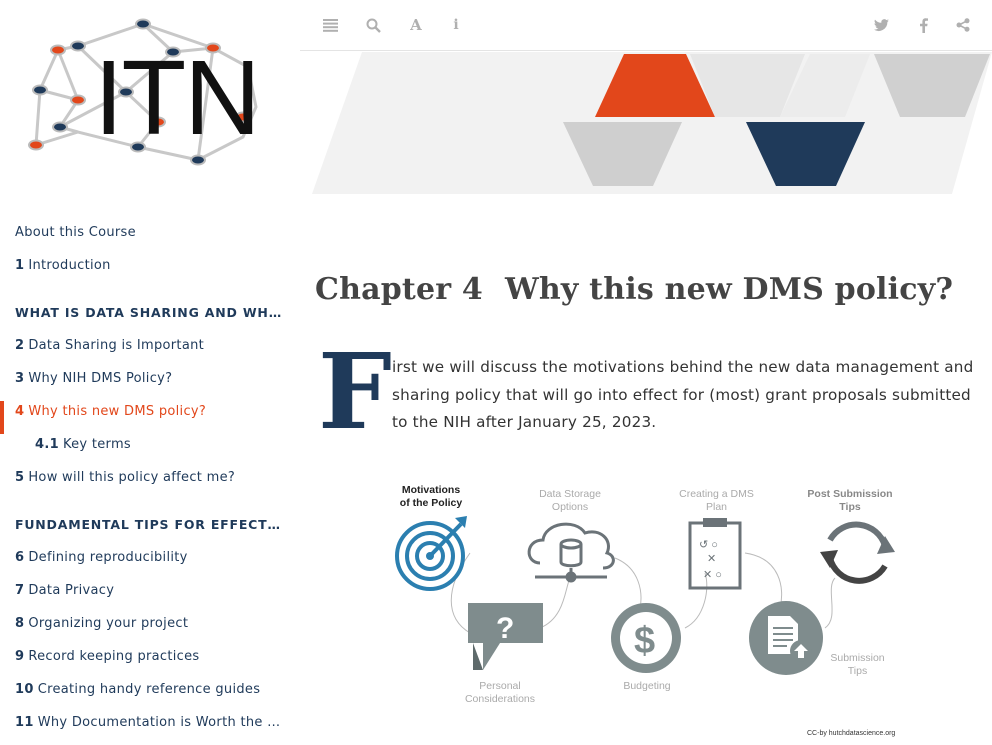  What do you see at coordinates (20, 345) in the screenshot?
I see `toc-item-number: 2` at bounding box center [20, 345].